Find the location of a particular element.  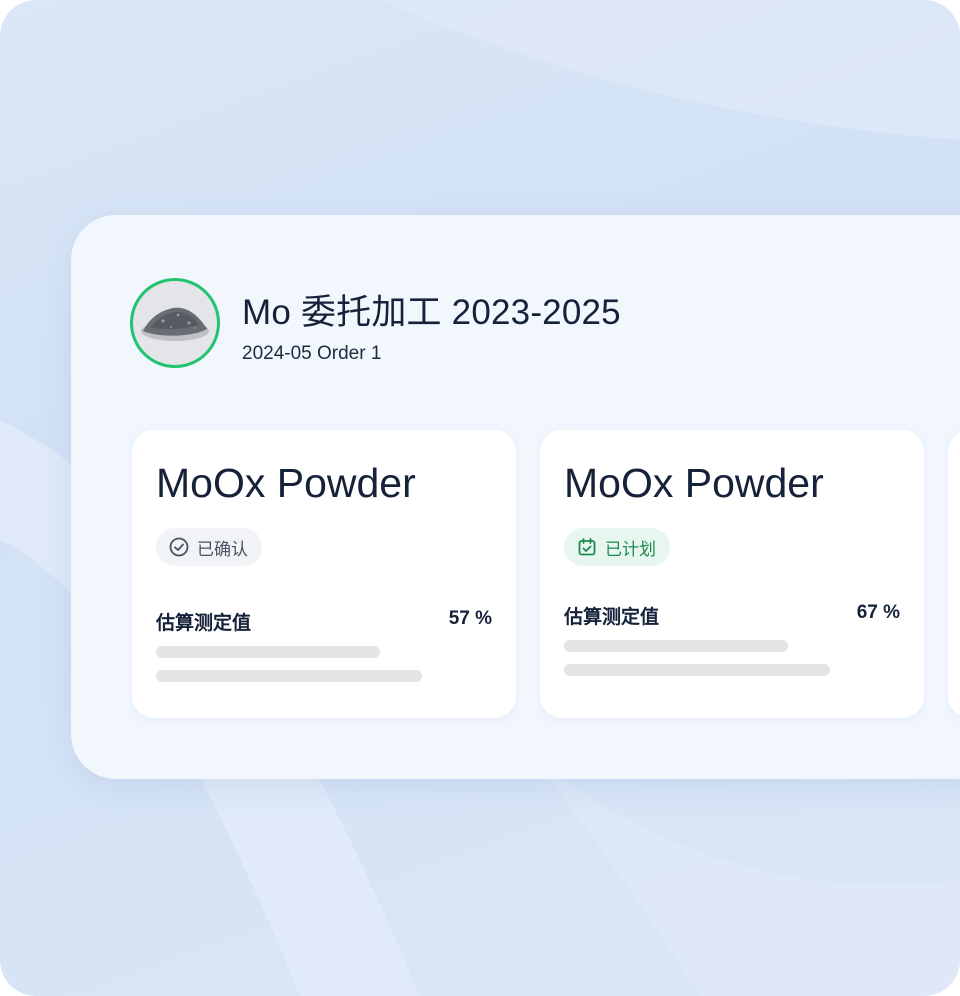

powder-pile-image is located at coordinates (175, 324).